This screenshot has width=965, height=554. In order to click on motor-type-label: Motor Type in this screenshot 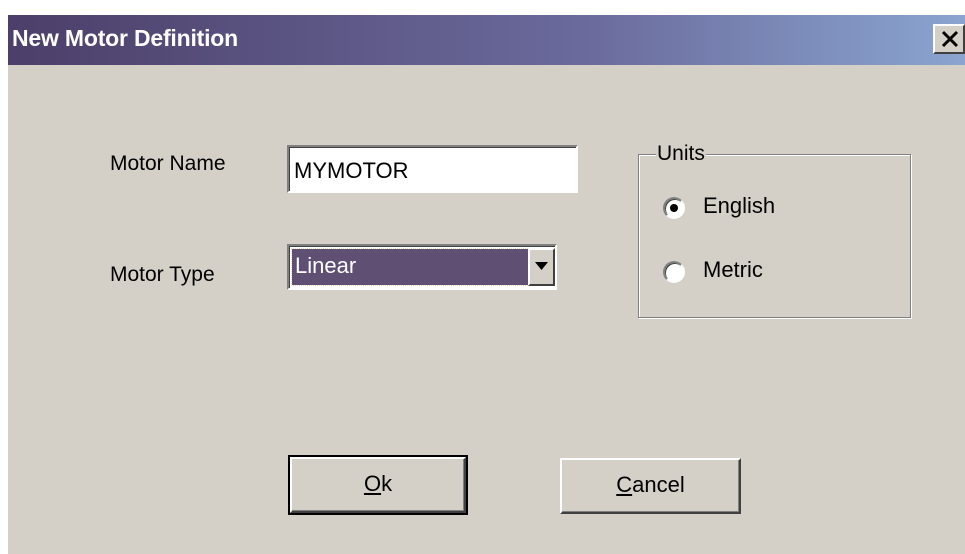, I will do `click(162, 274)`.